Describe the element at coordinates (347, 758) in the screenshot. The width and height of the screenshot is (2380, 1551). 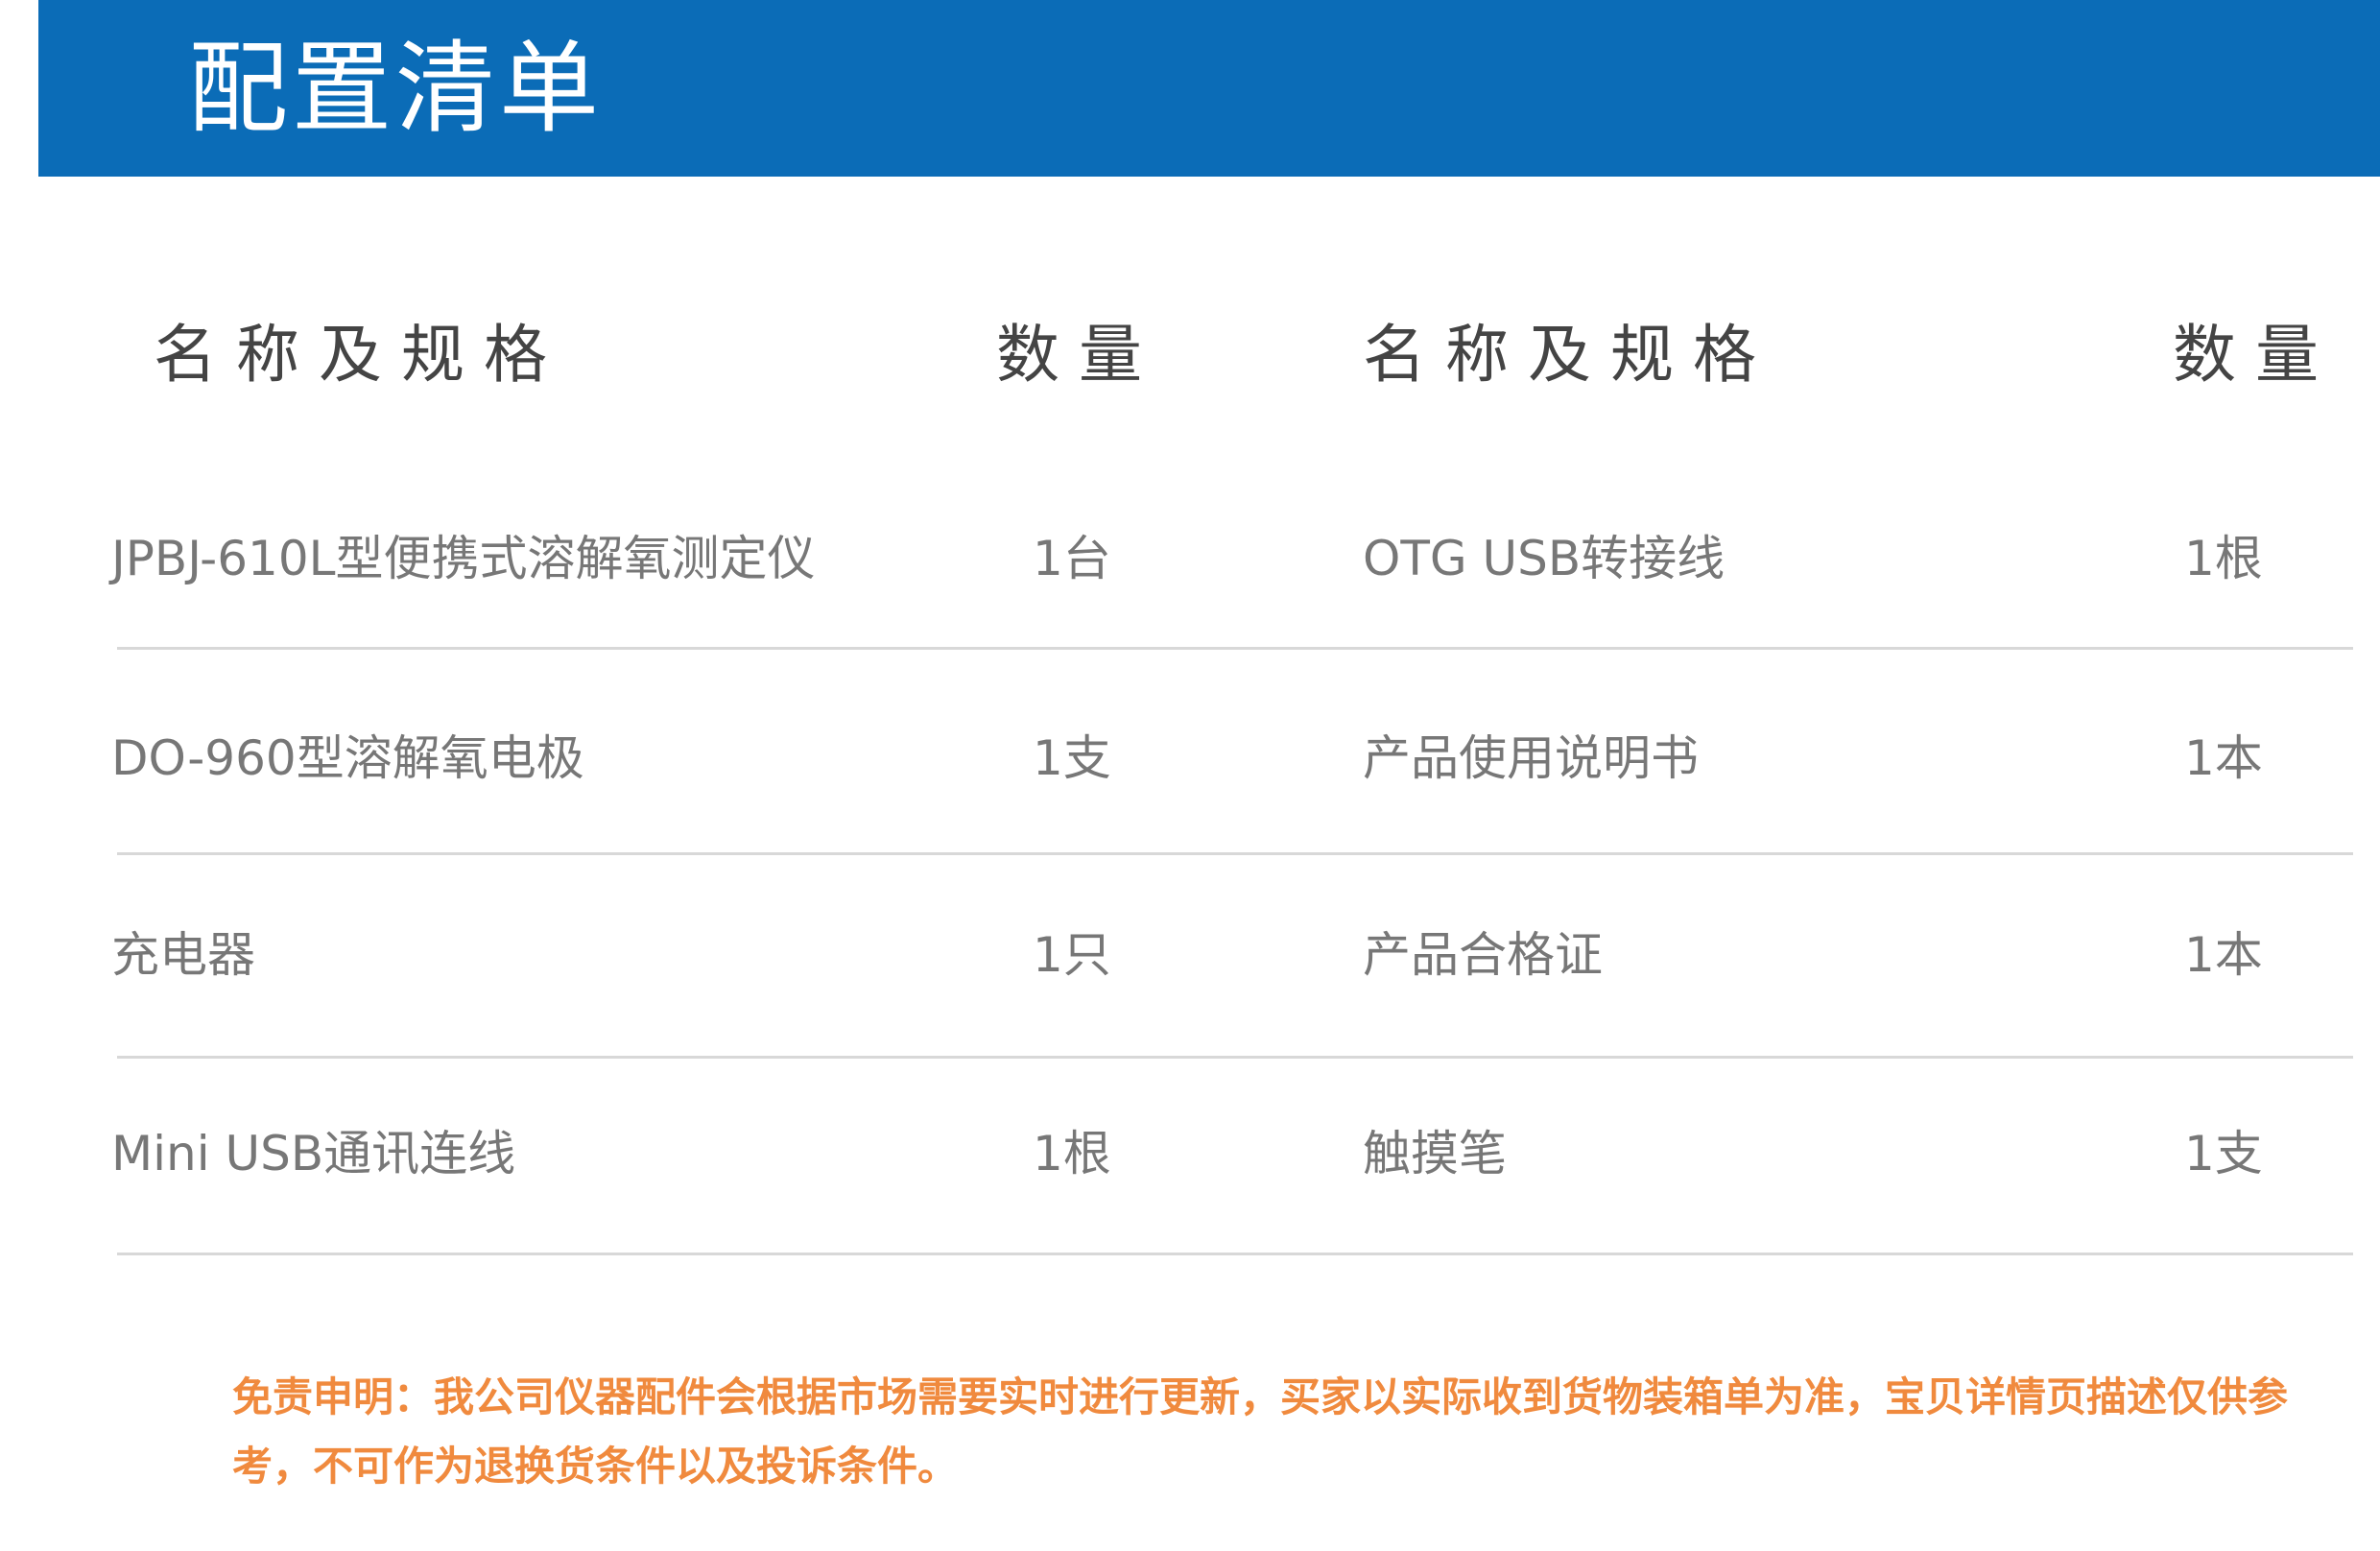
I see `item-name-cell: DO-960型溶解氧电极` at that location.